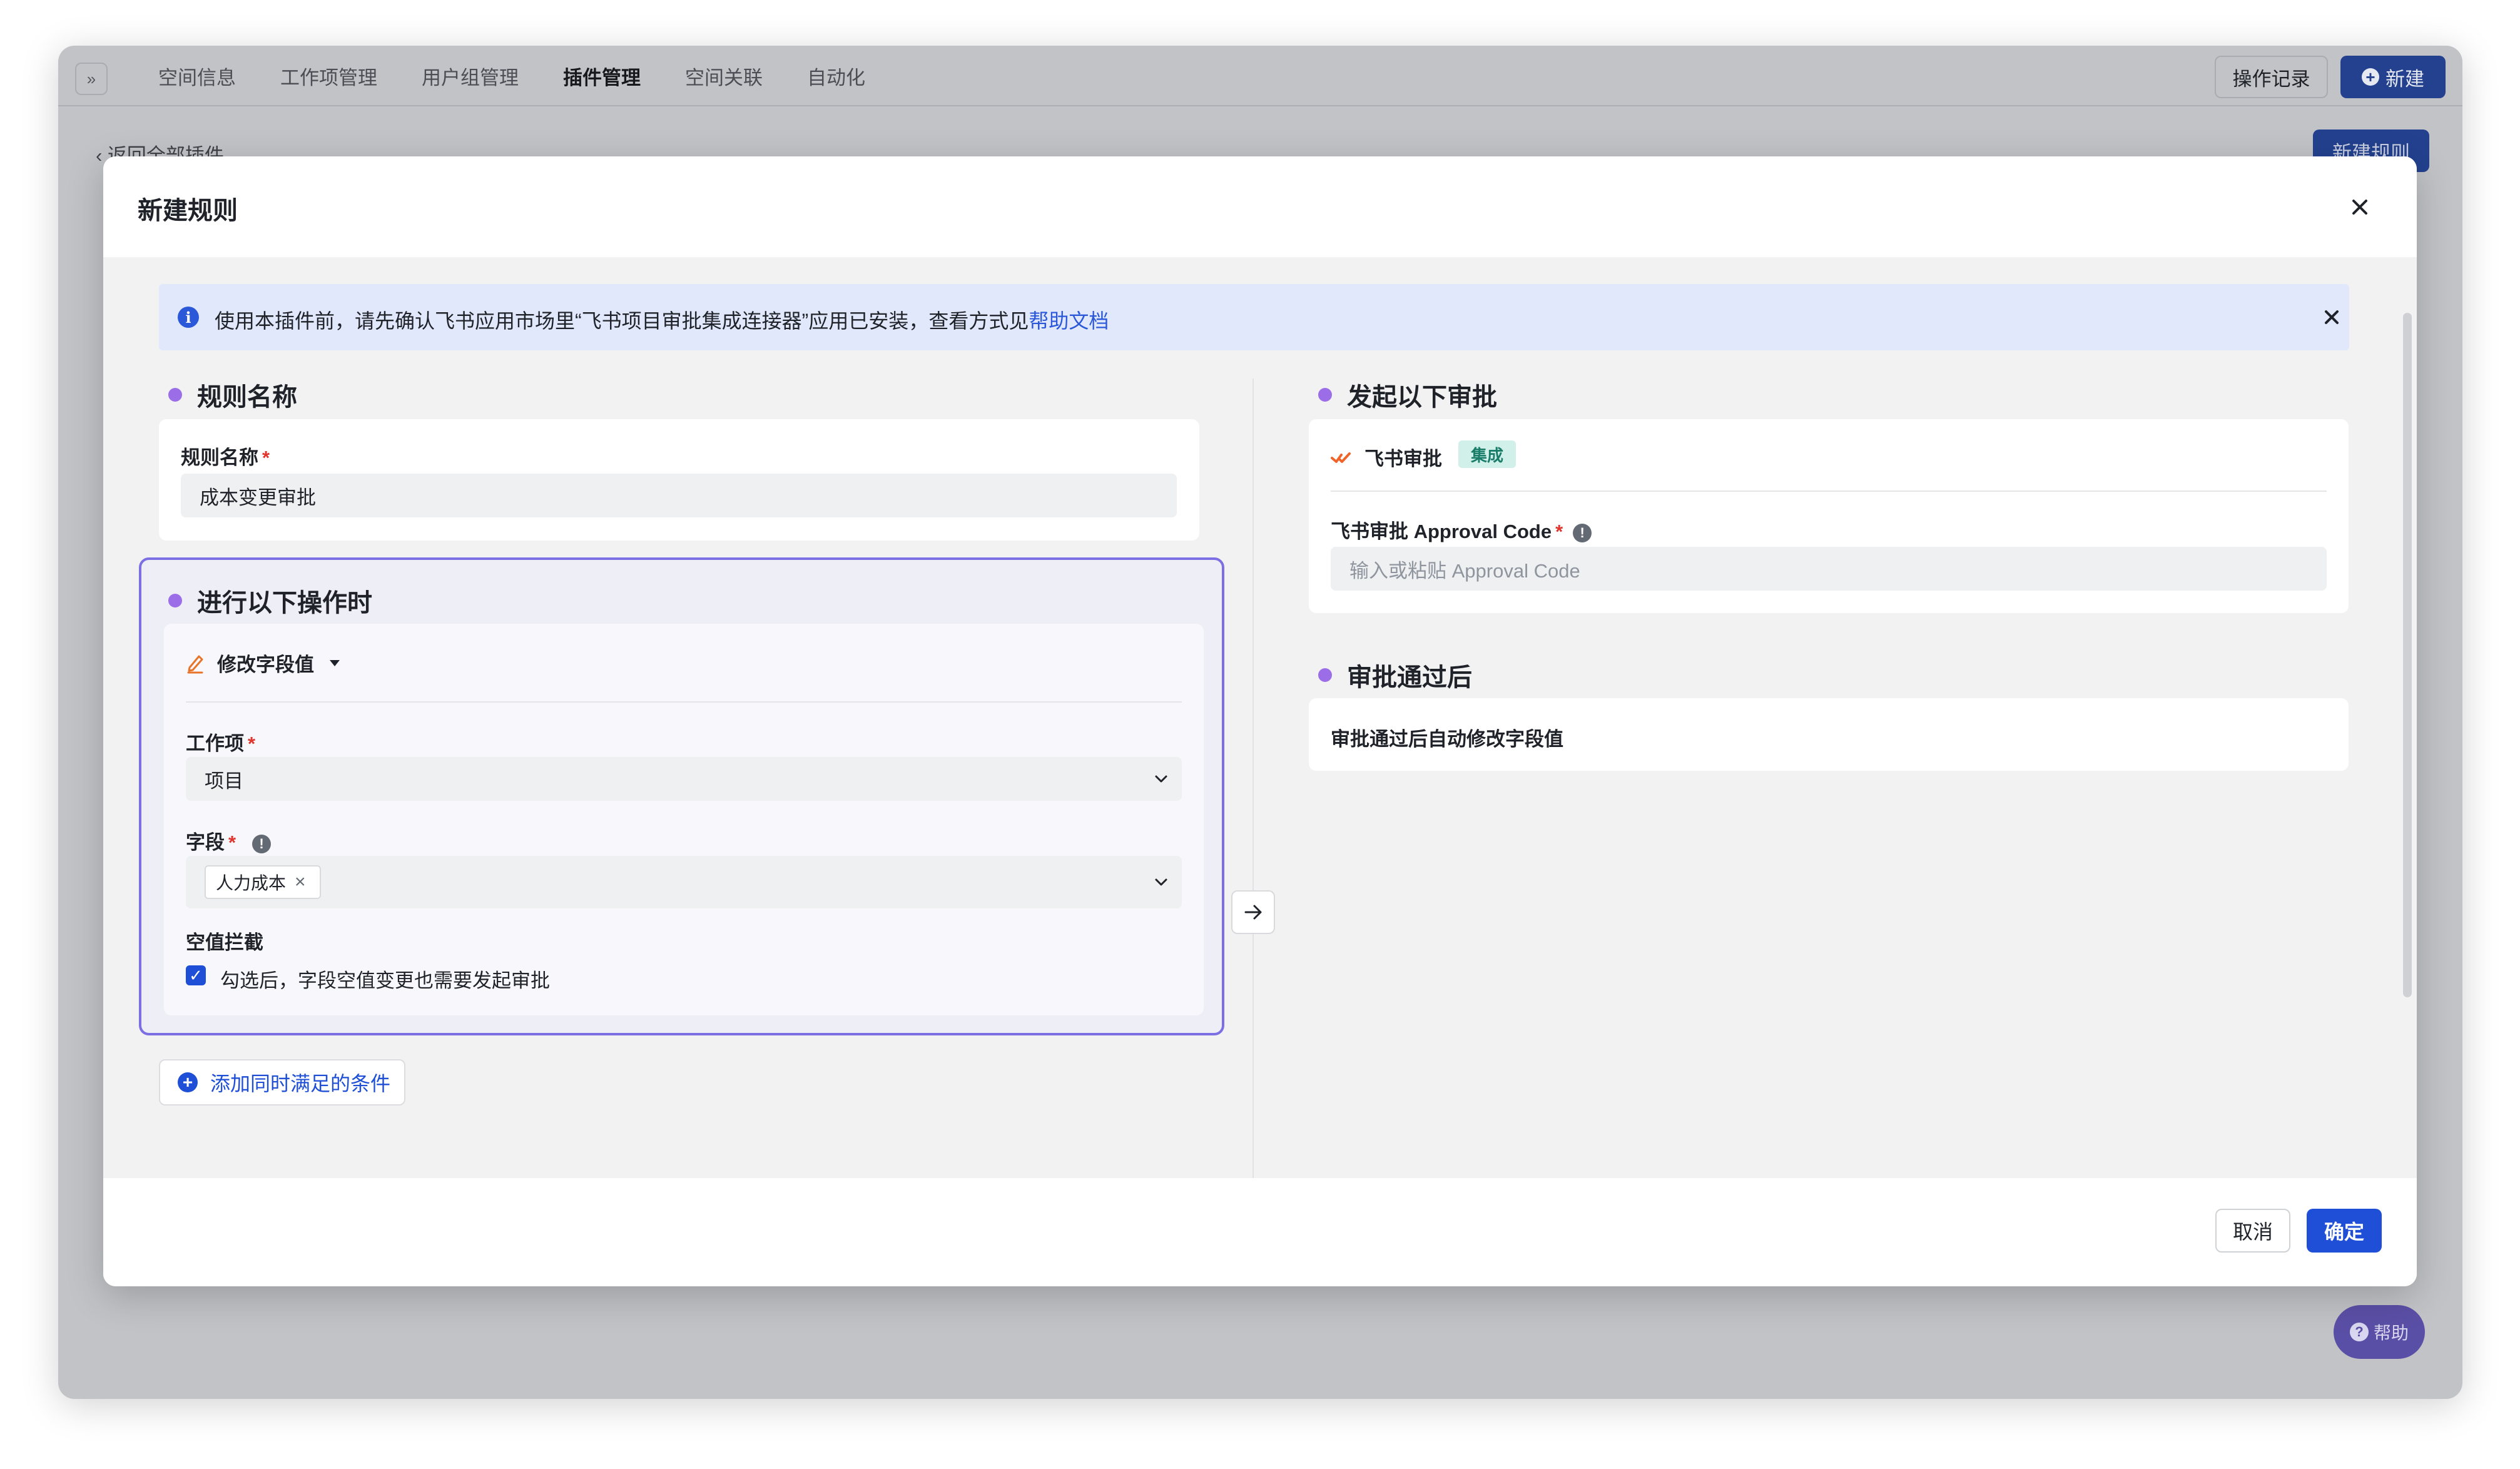 Image resolution: width=2520 pixels, height=1469 pixels. I want to click on trigger-section-title: 进行以下操作时, so click(284, 603).